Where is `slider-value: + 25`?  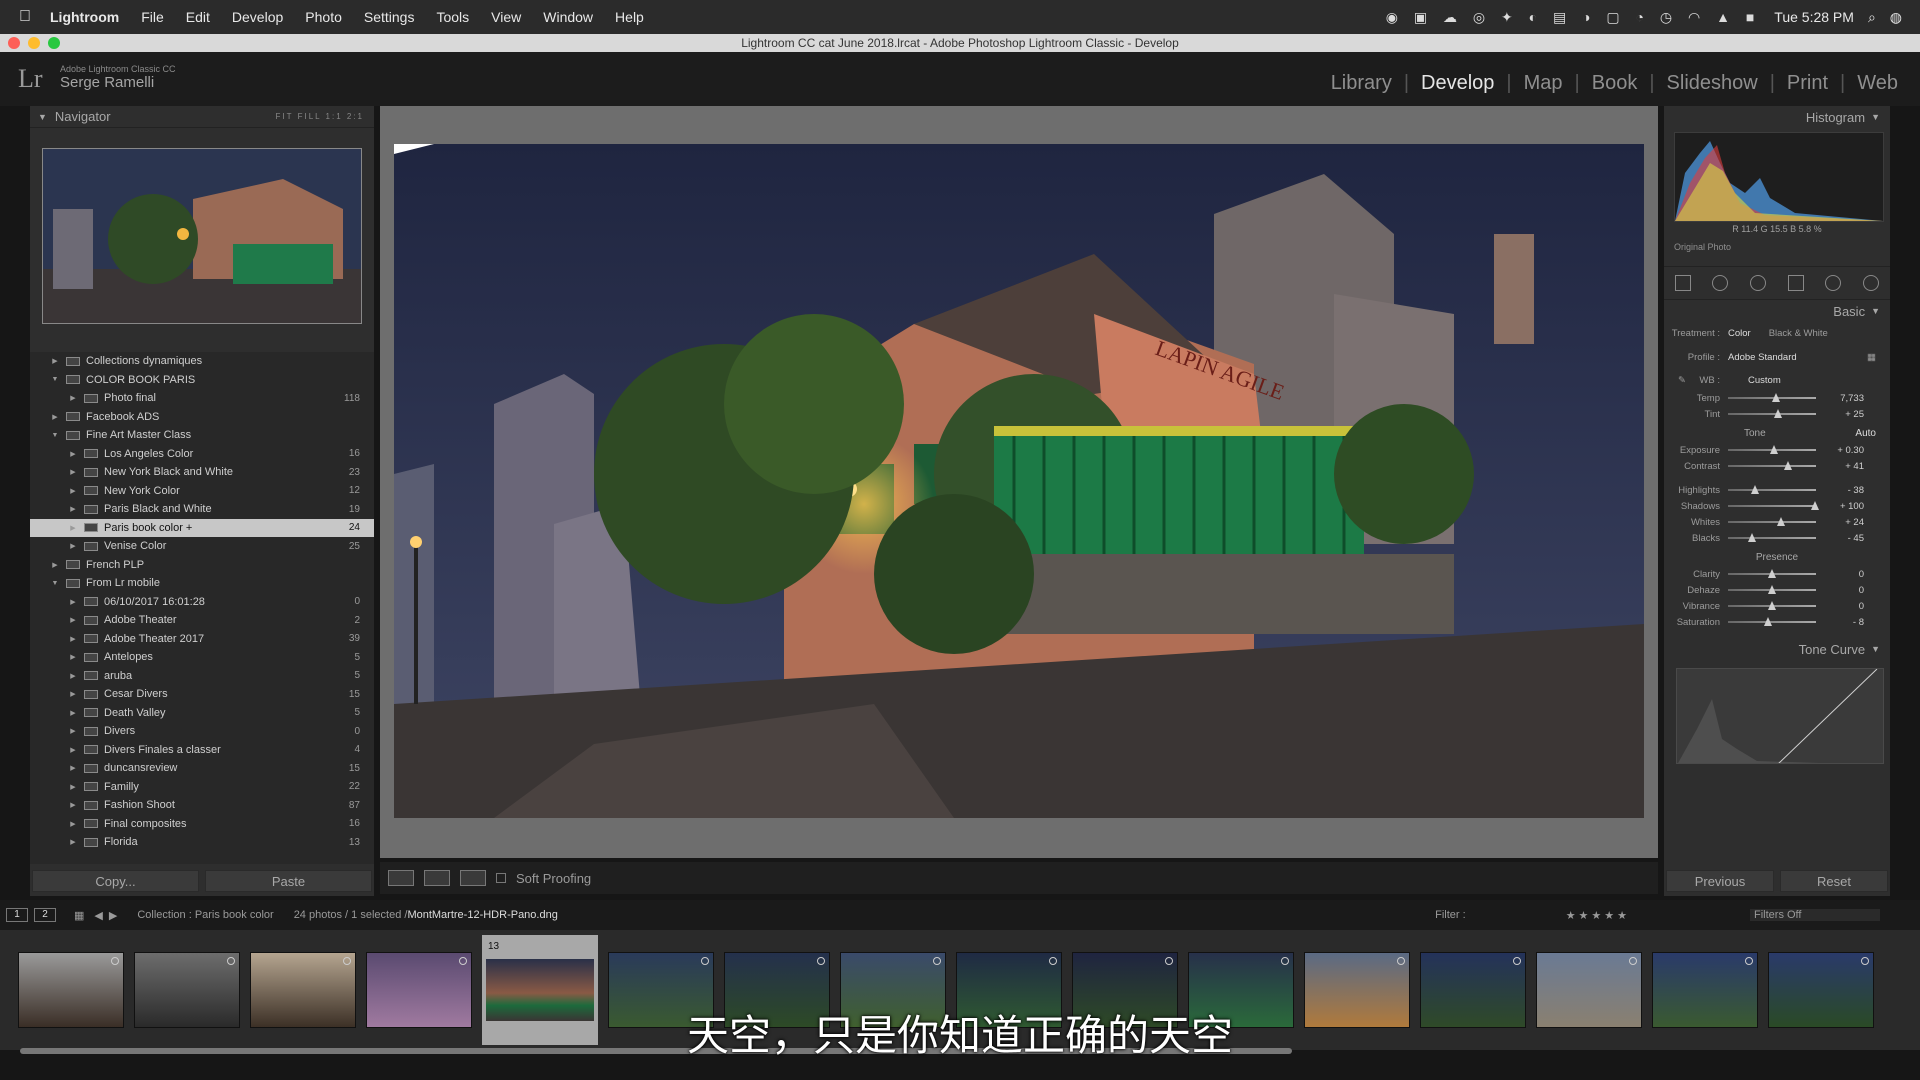 slider-value: + 25 is located at coordinates (1840, 414).